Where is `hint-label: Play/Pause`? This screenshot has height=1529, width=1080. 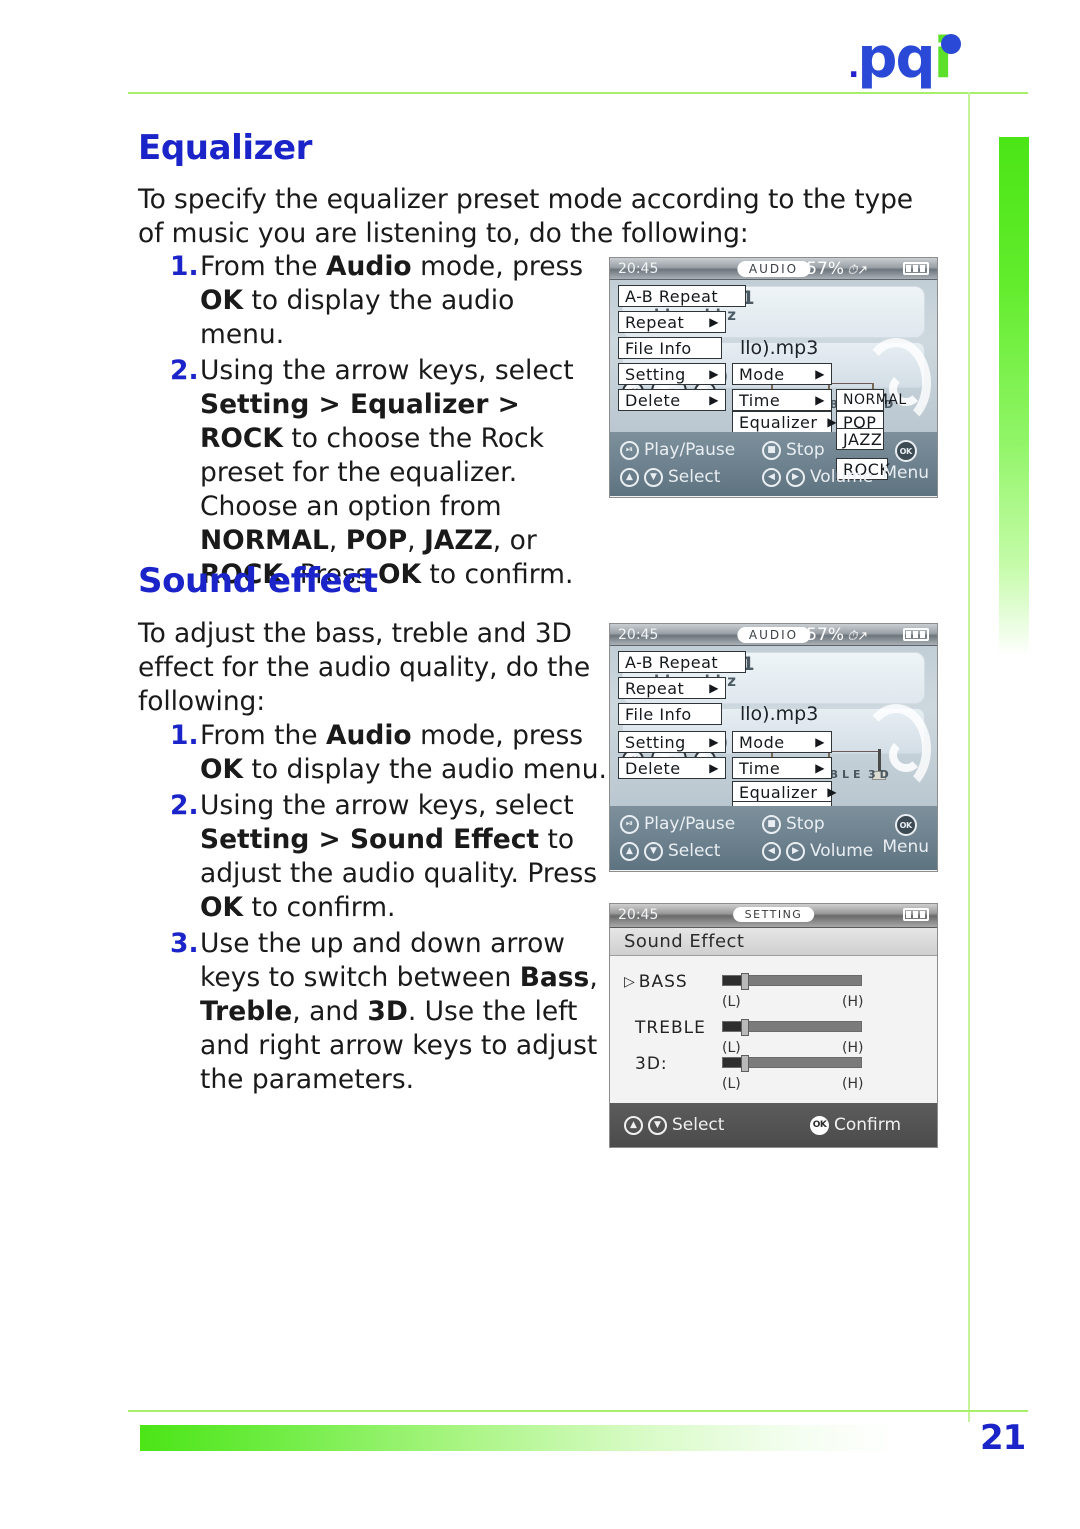 hint-label: Play/Pause is located at coordinates (690, 824).